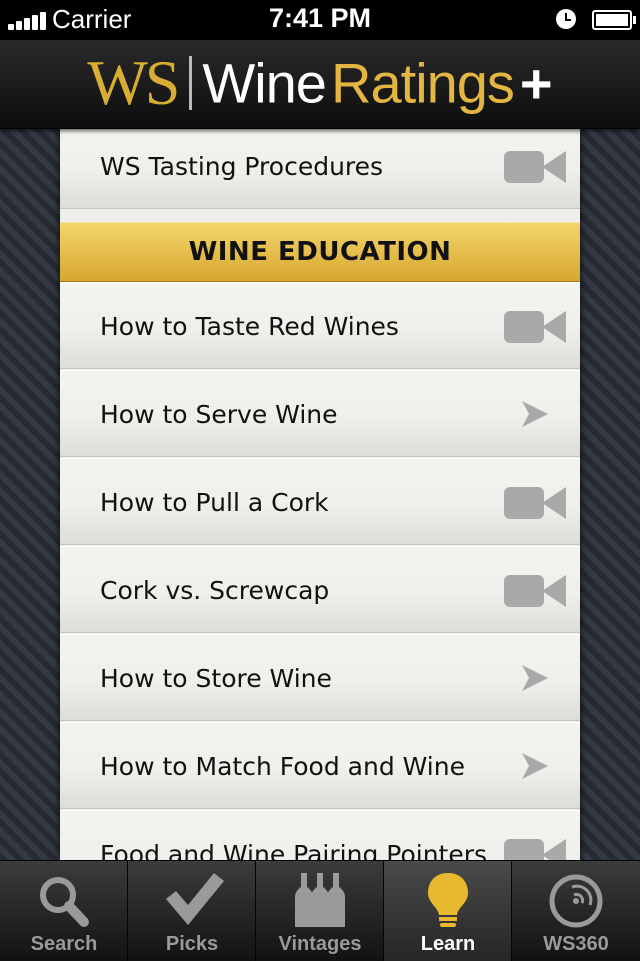  Describe the element at coordinates (216, 678) in the screenshot. I see `list-item-label: How to Store Wine` at that location.